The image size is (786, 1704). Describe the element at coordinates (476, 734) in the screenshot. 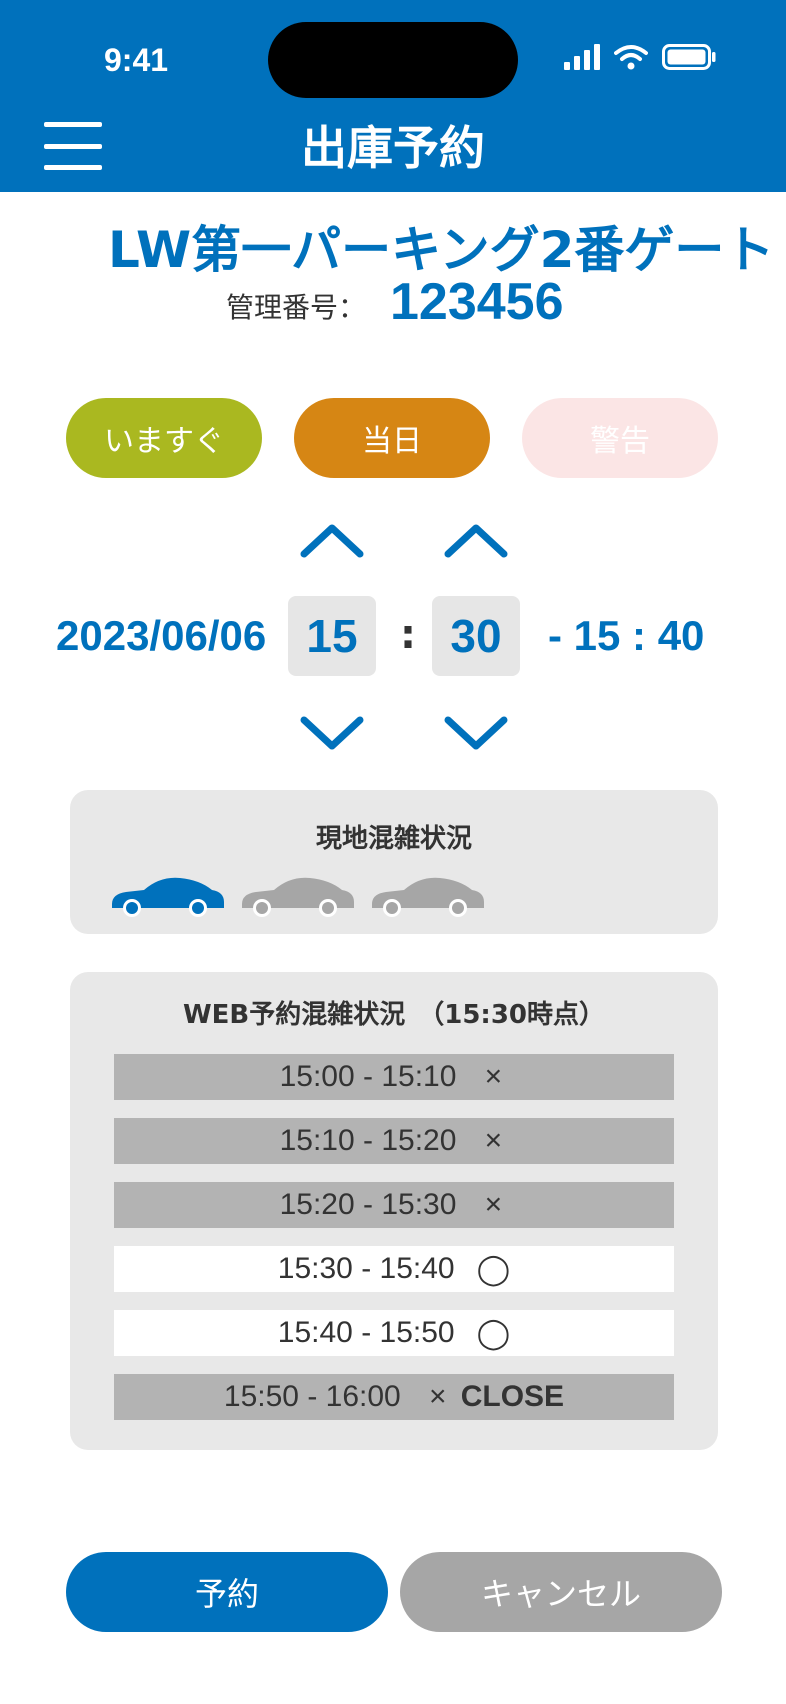

I see `minute-down-chevron-icon` at that location.